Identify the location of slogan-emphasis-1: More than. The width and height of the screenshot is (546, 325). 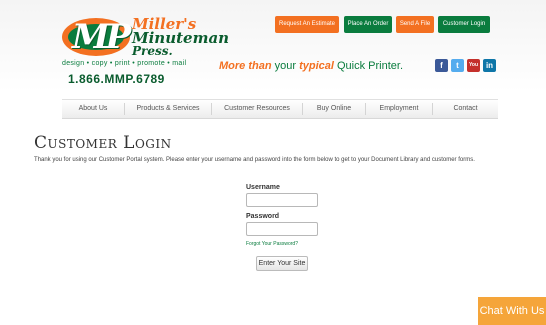
(245, 66).